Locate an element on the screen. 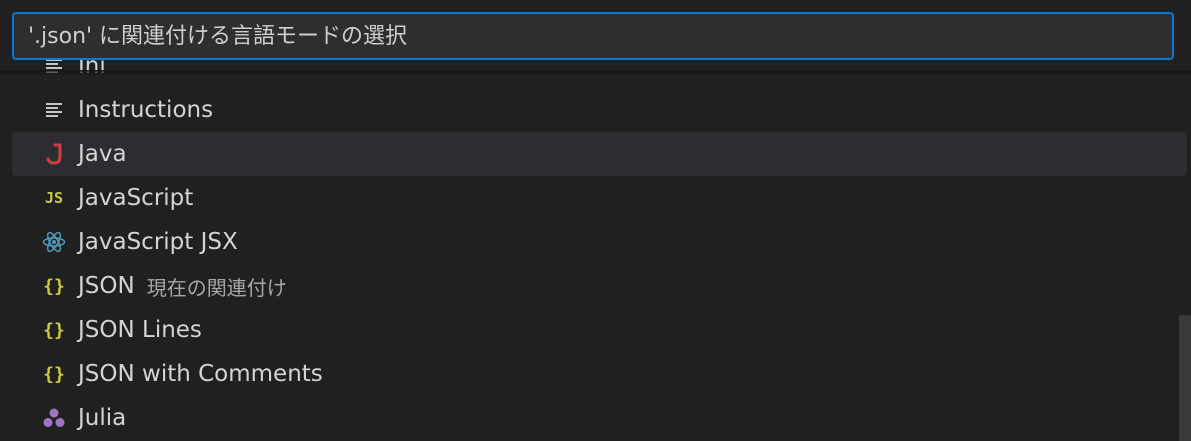  js-icon: JS is located at coordinates (54, 198).